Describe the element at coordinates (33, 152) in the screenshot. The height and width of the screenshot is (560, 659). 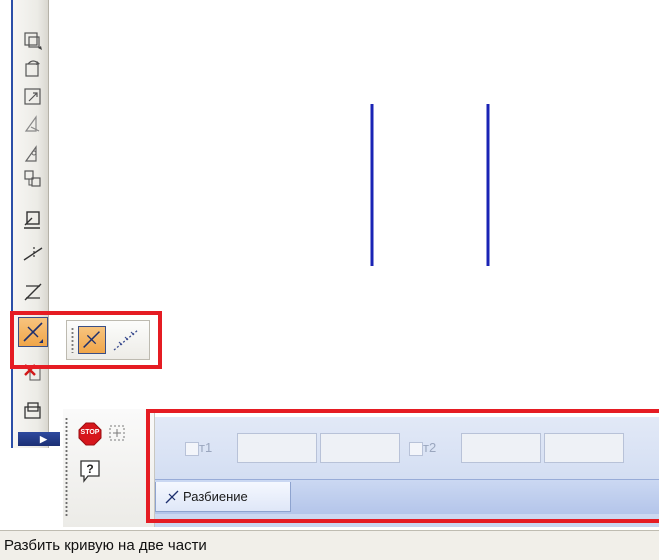
I see `copy-icon` at that location.